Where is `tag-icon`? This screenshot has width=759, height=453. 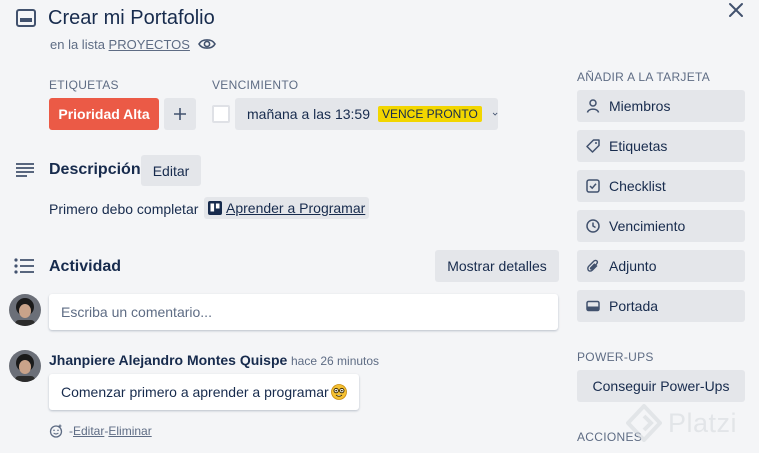 tag-icon is located at coordinates (593, 146).